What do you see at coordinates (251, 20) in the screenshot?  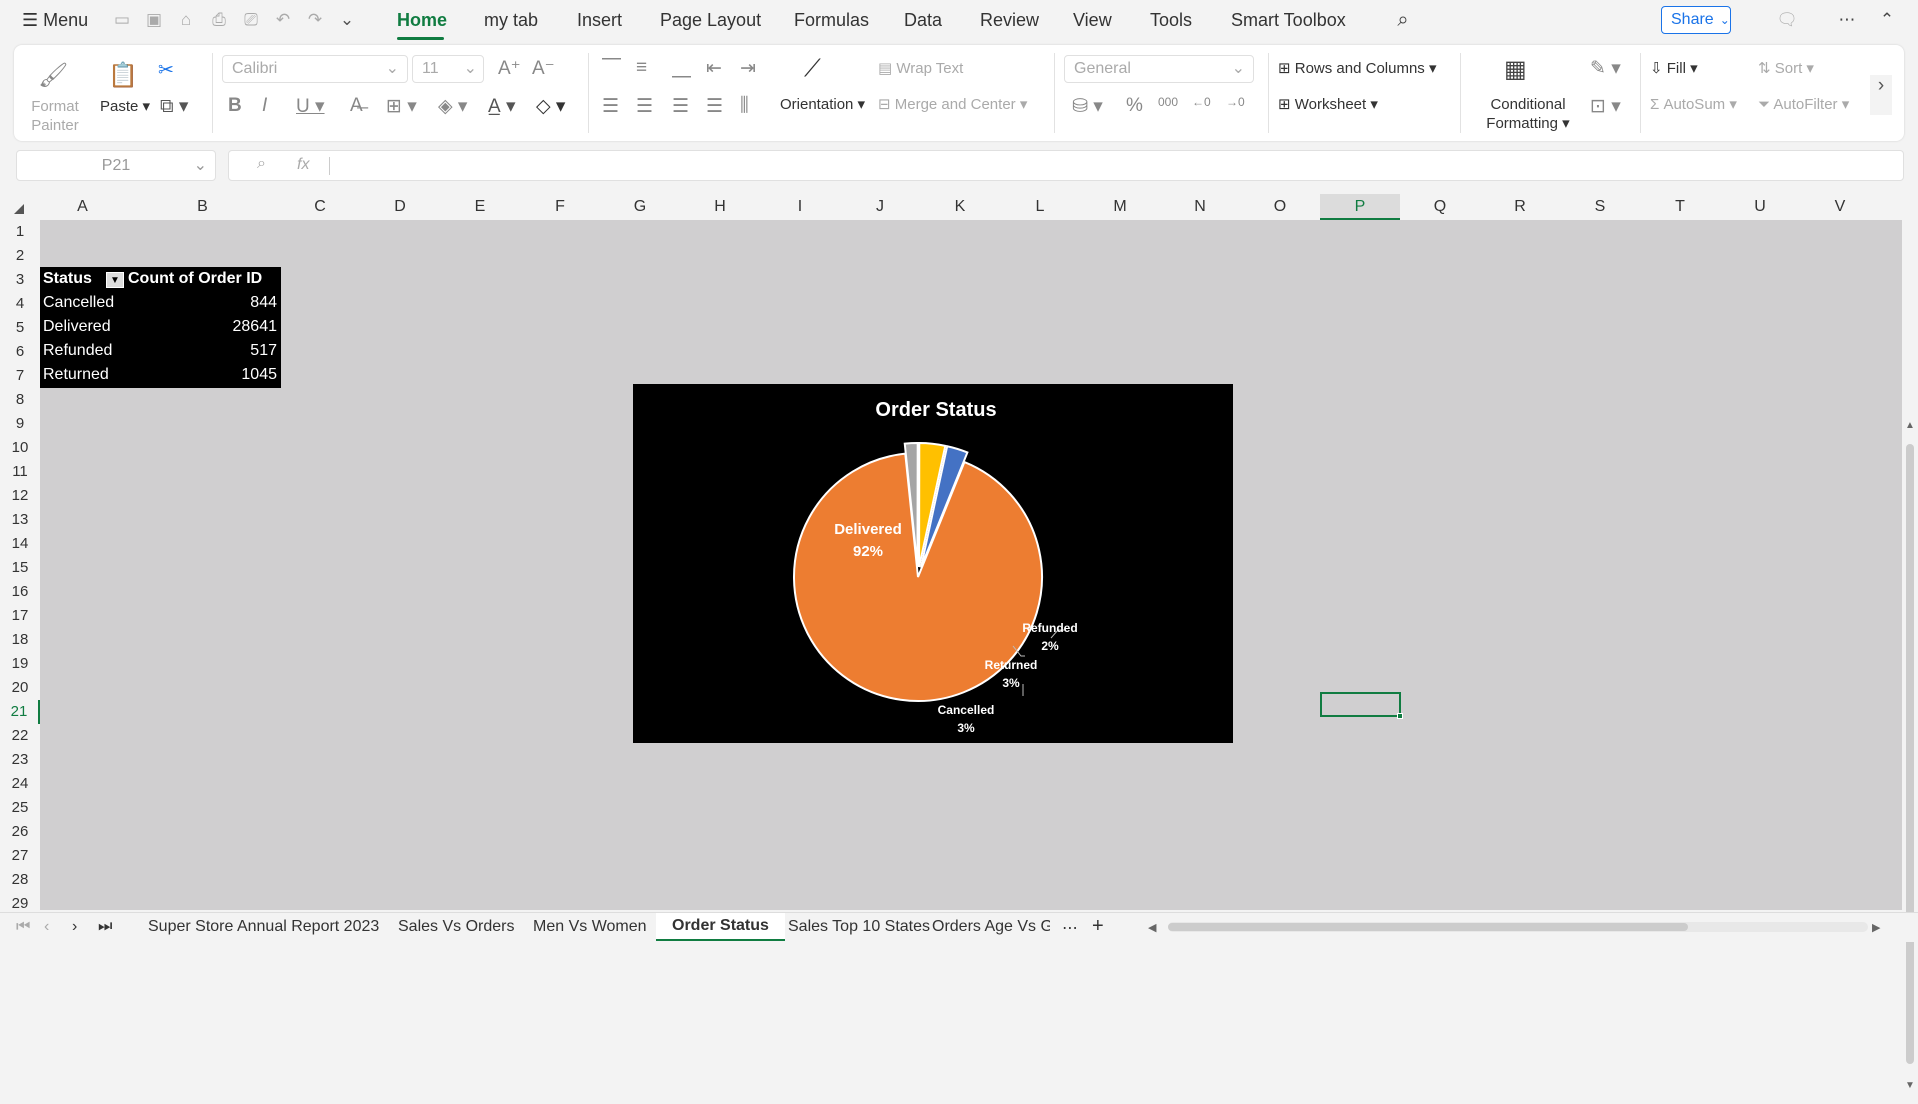 I see `print-preview-icon: ⎚` at bounding box center [251, 20].